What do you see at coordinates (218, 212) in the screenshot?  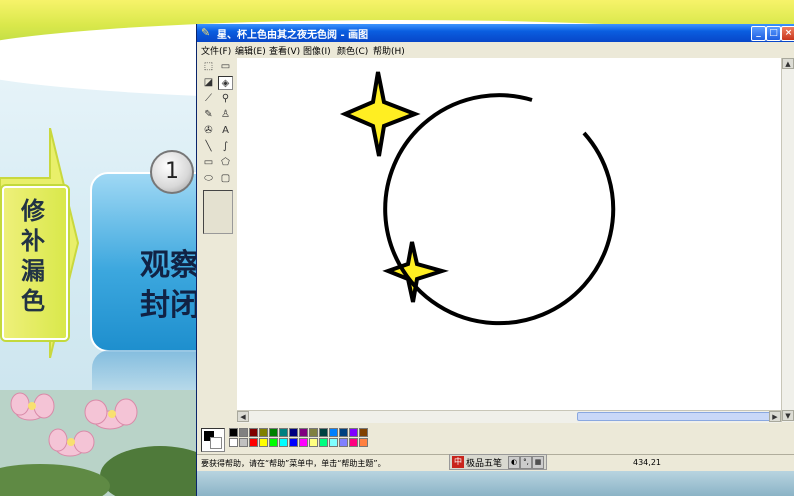 I see `tool-options-box` at bounding box center [218, 212].